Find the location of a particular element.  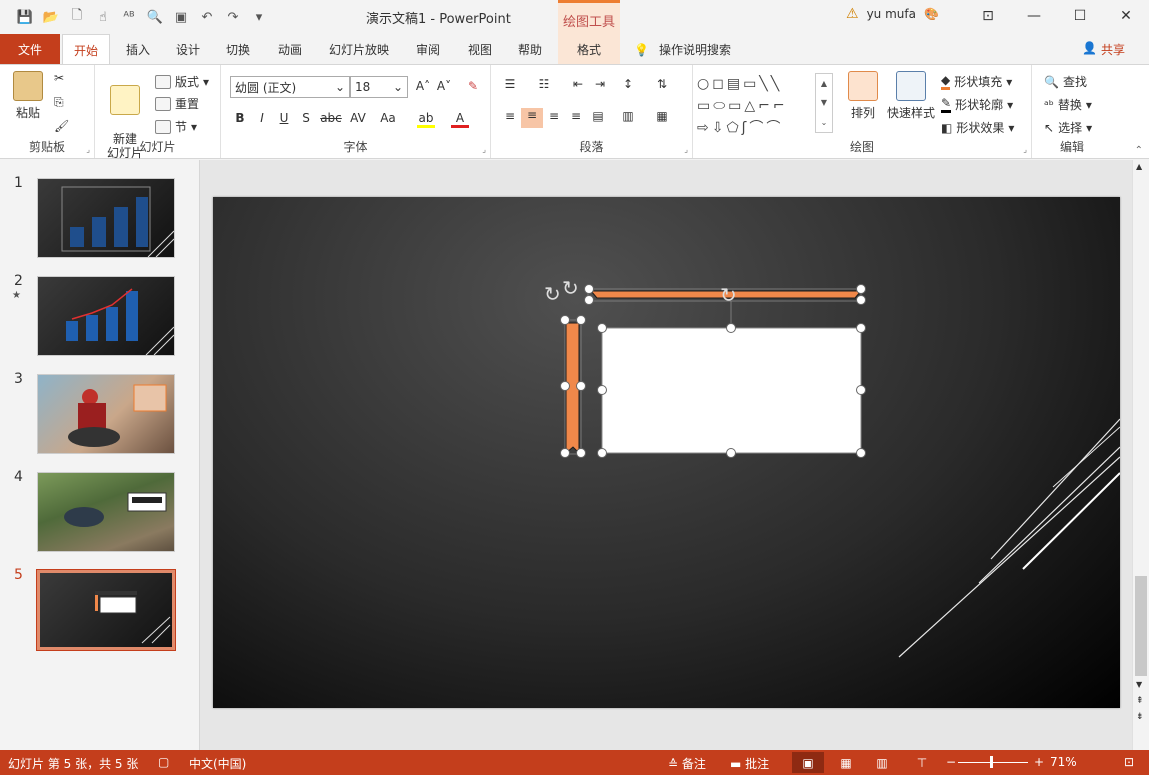

customize-qat-icon: ▾ is located at coordinates (259, 17).